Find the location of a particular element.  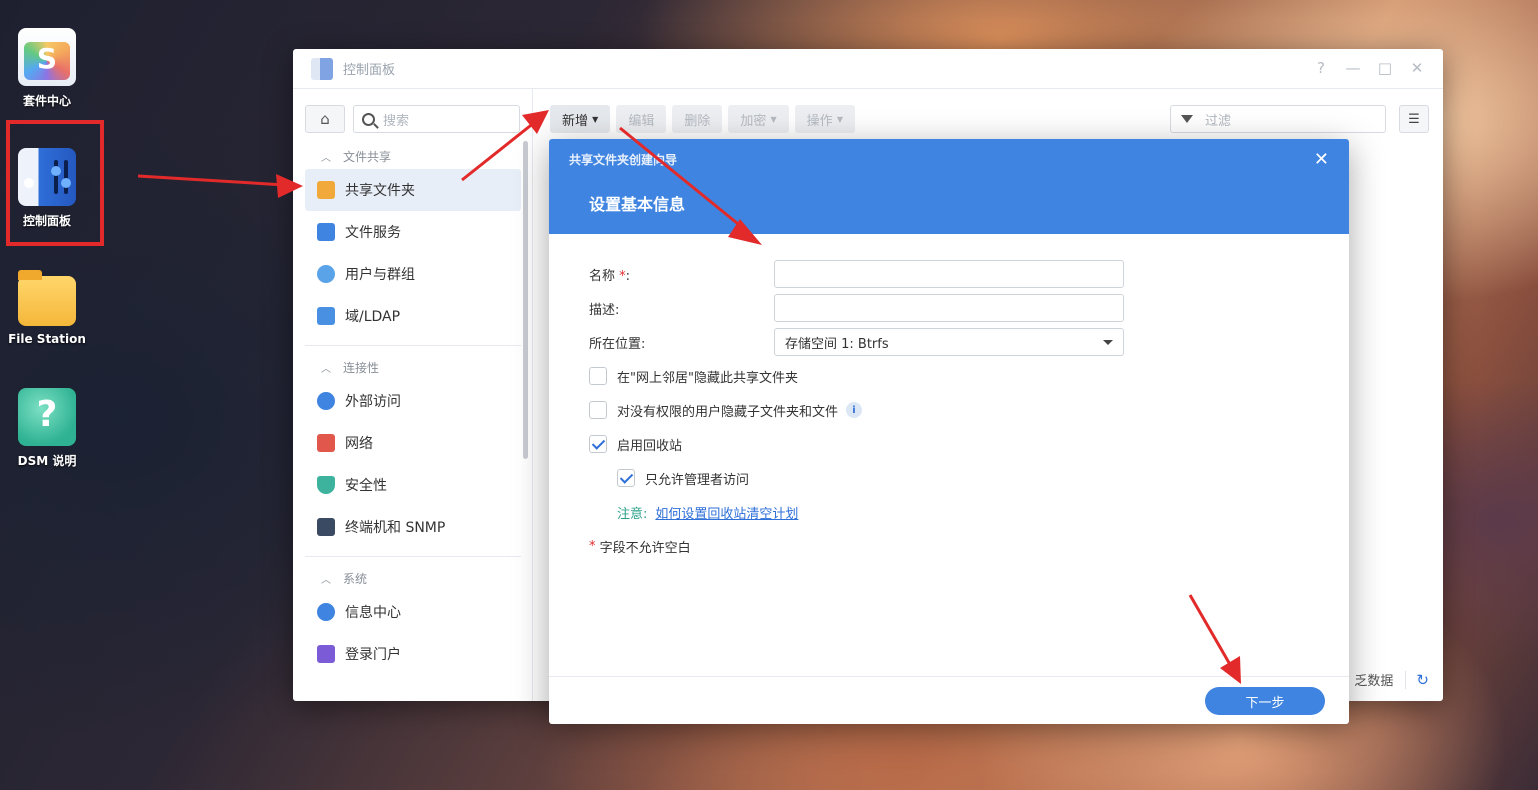

item-count-text: 乏数据 is located at coordinates (1374, 681).